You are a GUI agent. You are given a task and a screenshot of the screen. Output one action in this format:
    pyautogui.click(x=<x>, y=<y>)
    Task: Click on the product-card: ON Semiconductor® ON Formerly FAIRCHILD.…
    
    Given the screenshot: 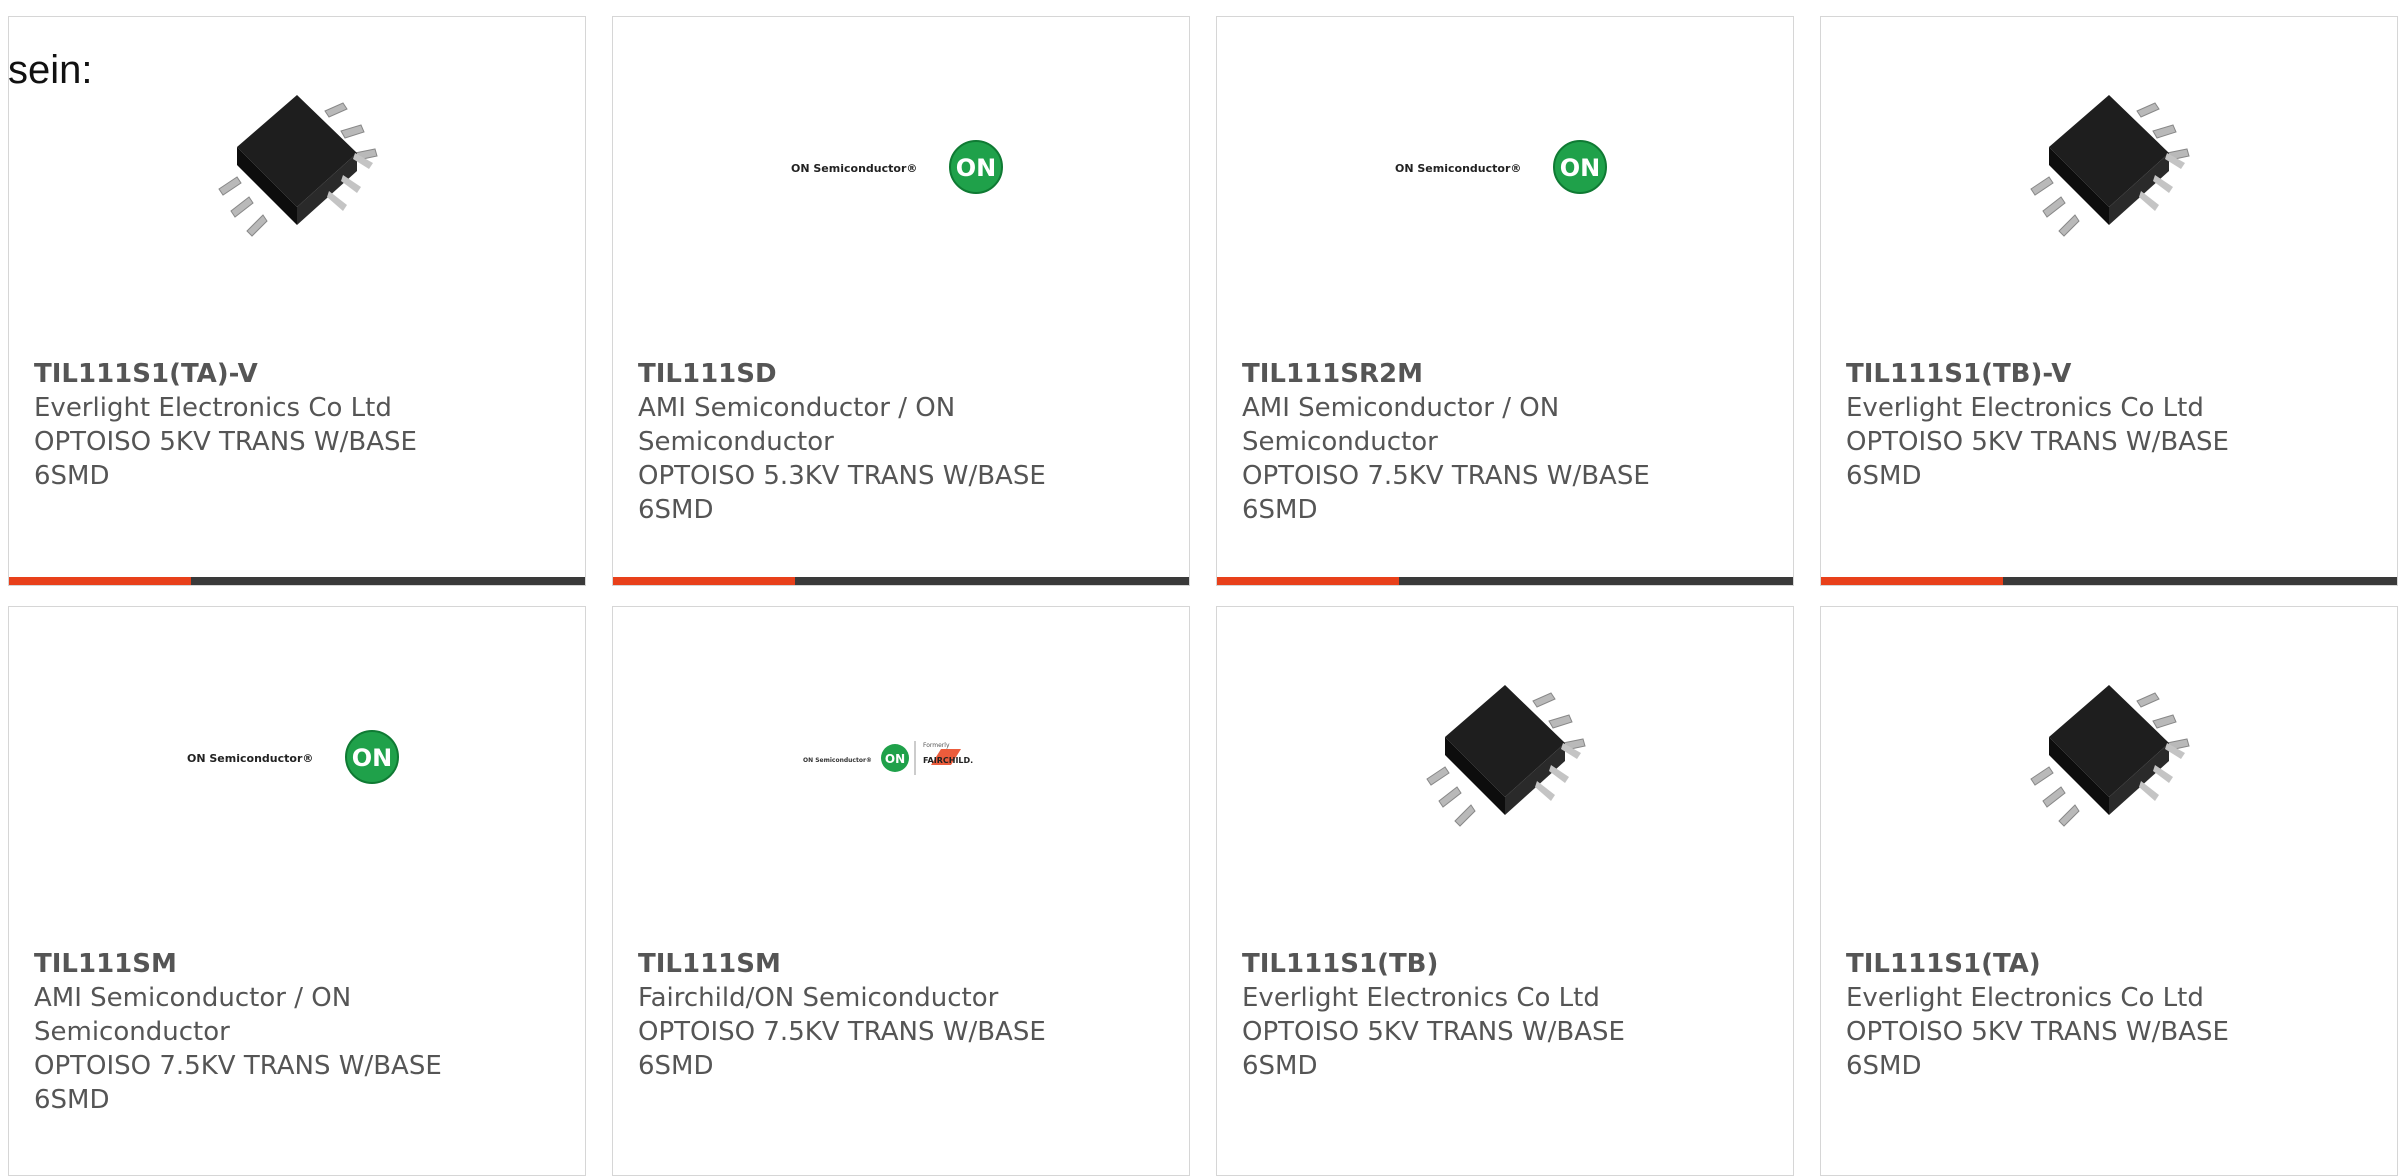 What is the action you would take?
    pyautogui.click(x=901, y=891)
    